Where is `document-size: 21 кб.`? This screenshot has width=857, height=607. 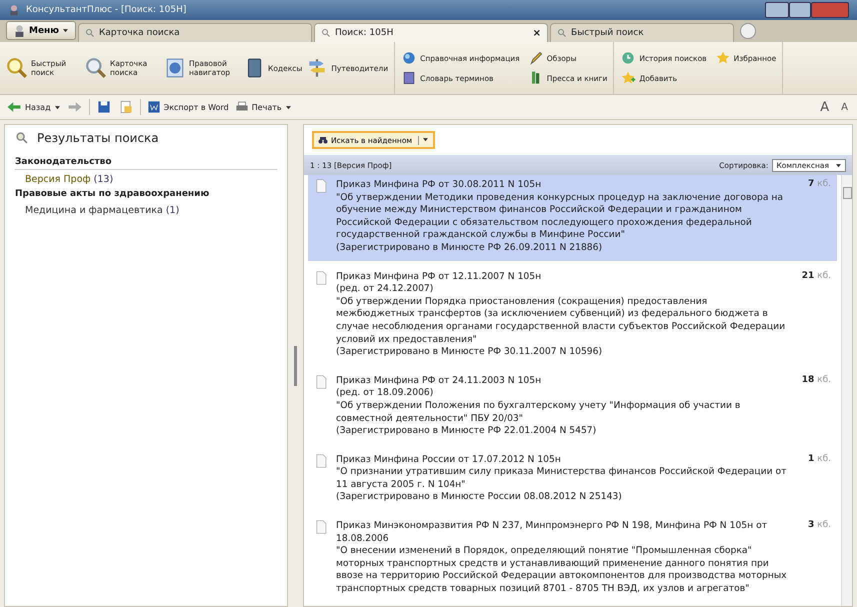 document-size: 21 кб. is located at coordinates (815, 276).